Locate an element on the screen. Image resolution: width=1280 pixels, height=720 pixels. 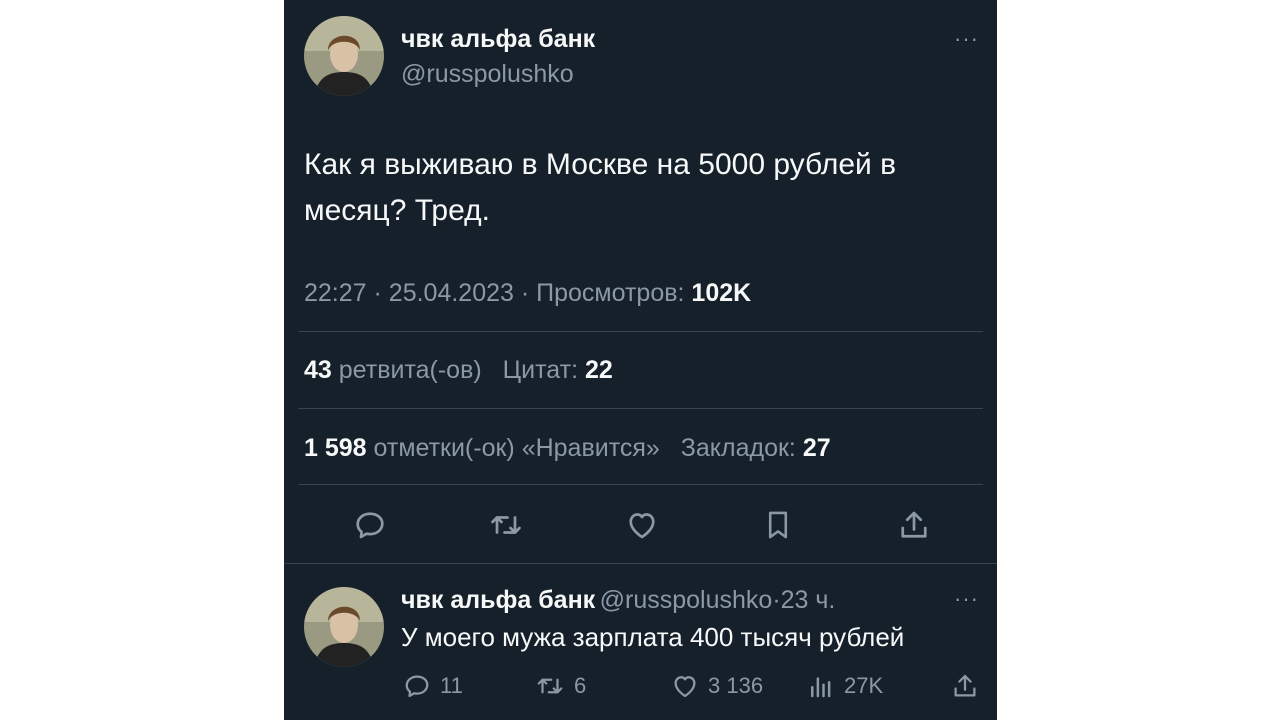
retweet-button is located at coordinates (506, 525).